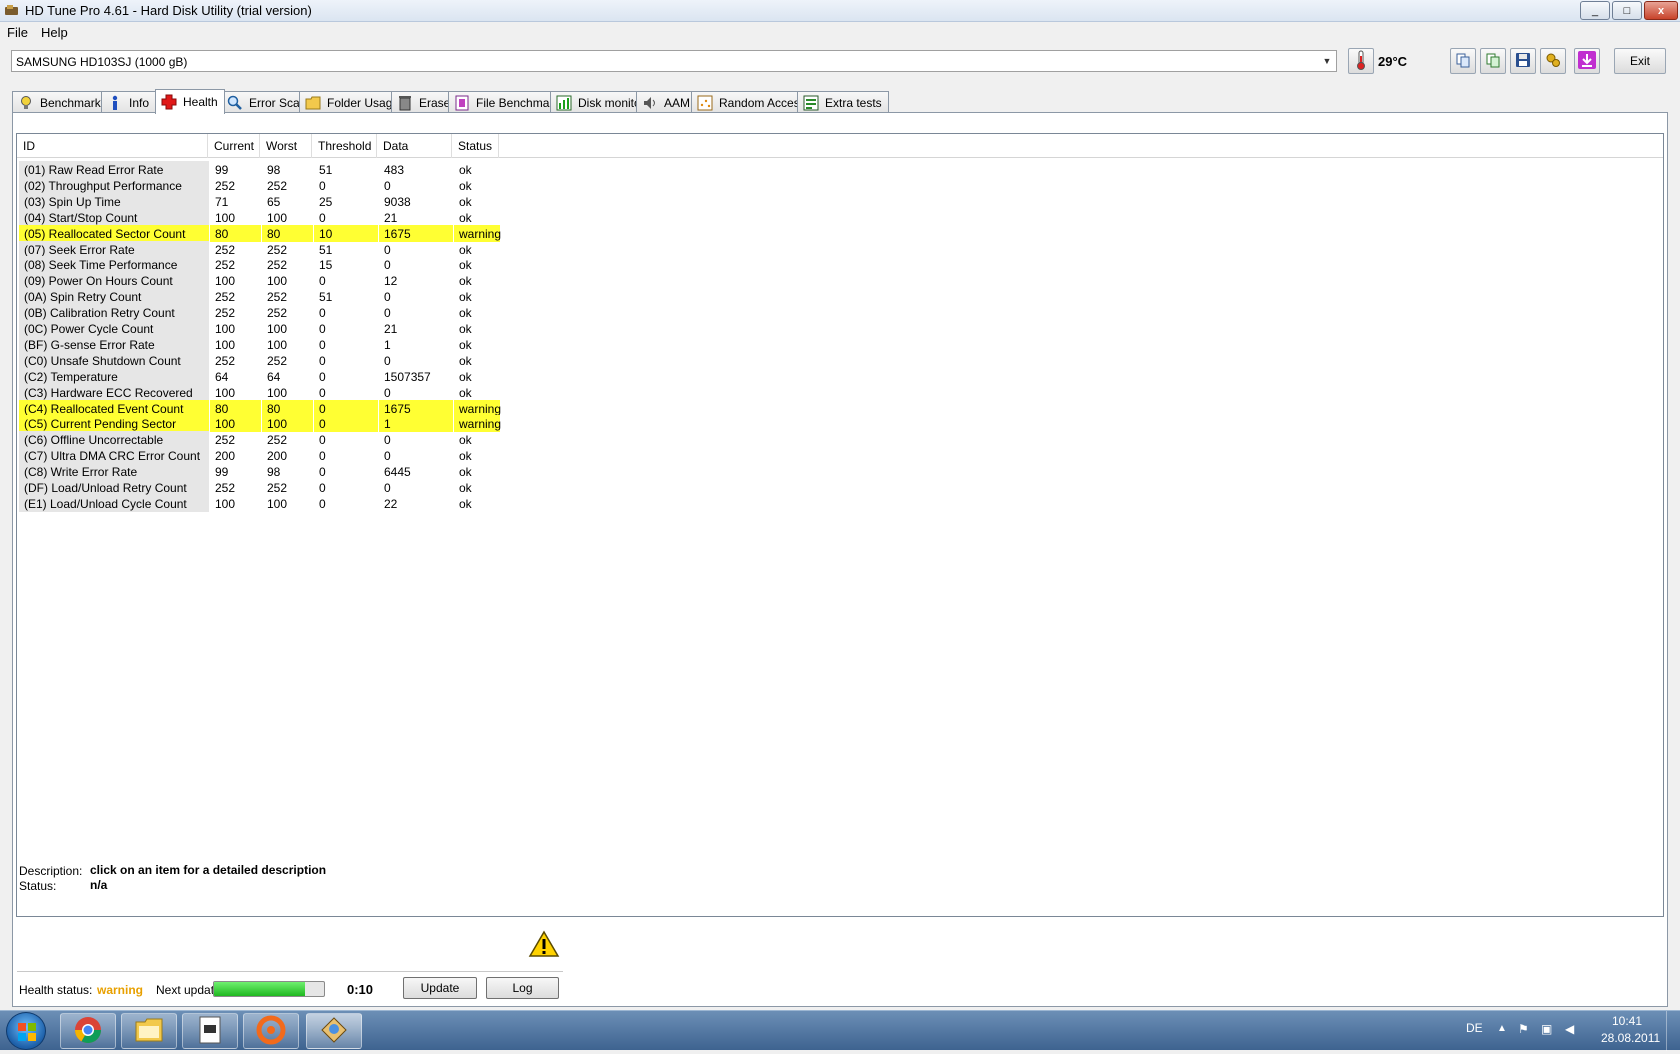 The image size is (1680, 1054). What do you see at coordinates (1523, 61) in the screenshot?
I see `save-button` at bounding box center [1523, 61].